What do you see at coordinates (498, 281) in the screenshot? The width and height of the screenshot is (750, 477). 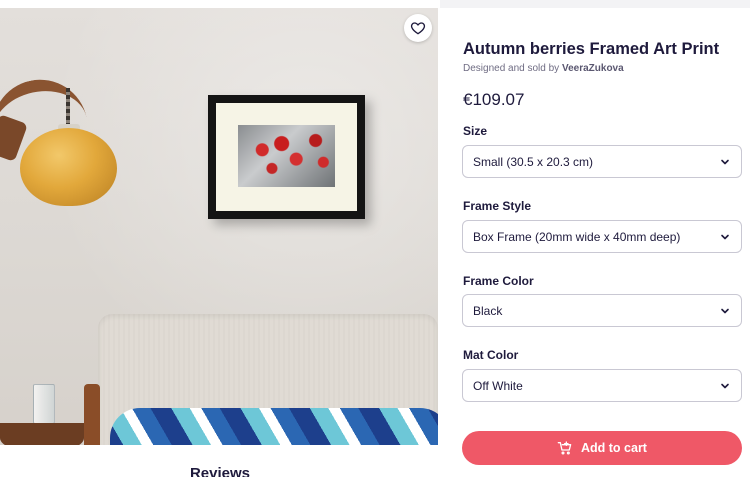 I see `frame-color-label: Frame Color` at bounding box center [498, 281].